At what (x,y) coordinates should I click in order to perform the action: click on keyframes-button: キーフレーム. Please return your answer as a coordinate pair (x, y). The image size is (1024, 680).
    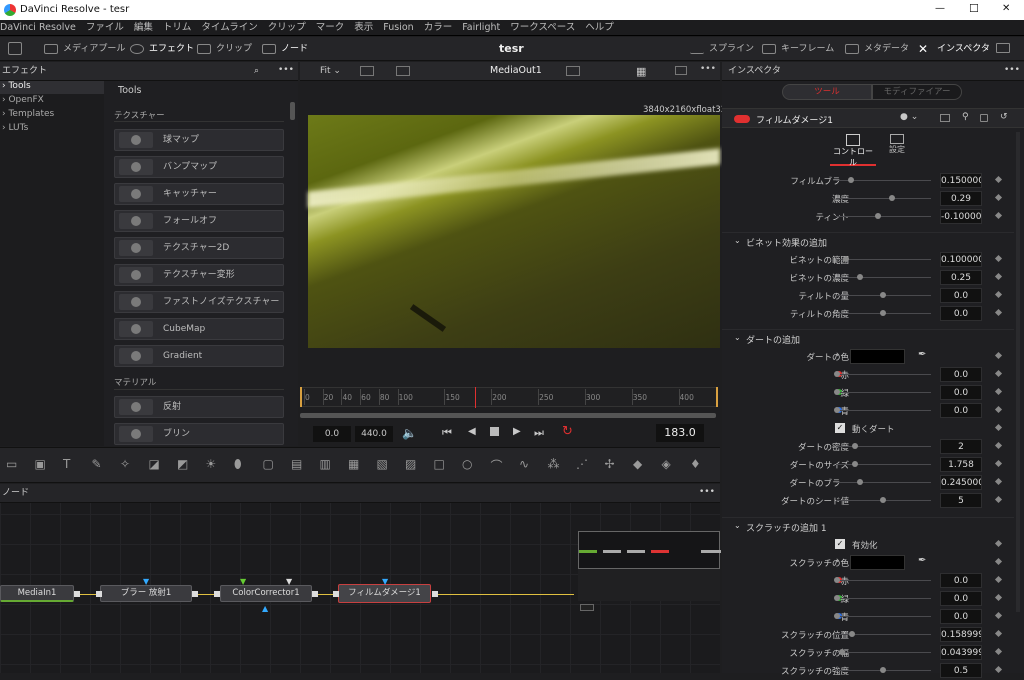
    Looking at the image, I should click on (798, 49).